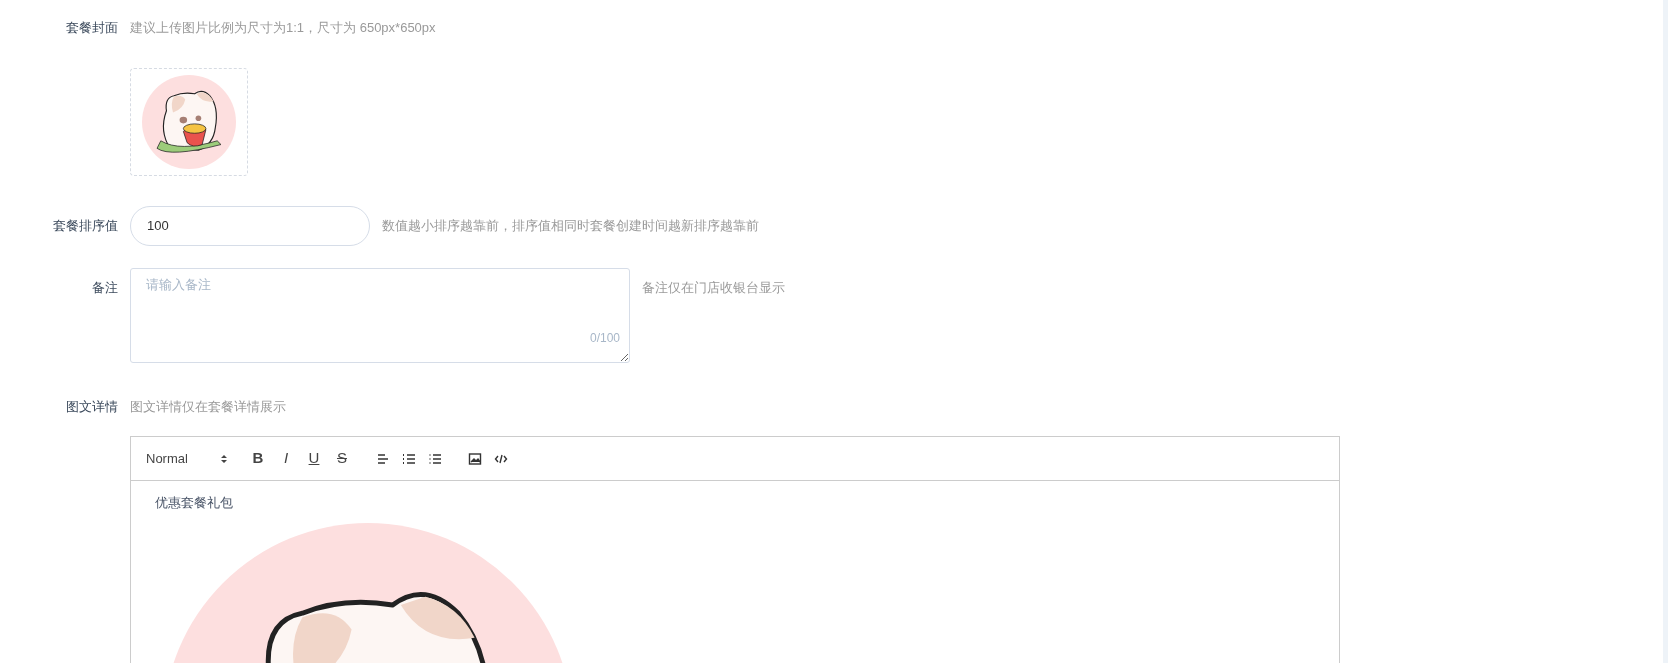 Image resolution: width=1668 pixels, height=663 pixels. Describe the element at coordinates (713, 287) in the screenshot. I see `field-hint: 备注仅在门店收银台显示` at that location.